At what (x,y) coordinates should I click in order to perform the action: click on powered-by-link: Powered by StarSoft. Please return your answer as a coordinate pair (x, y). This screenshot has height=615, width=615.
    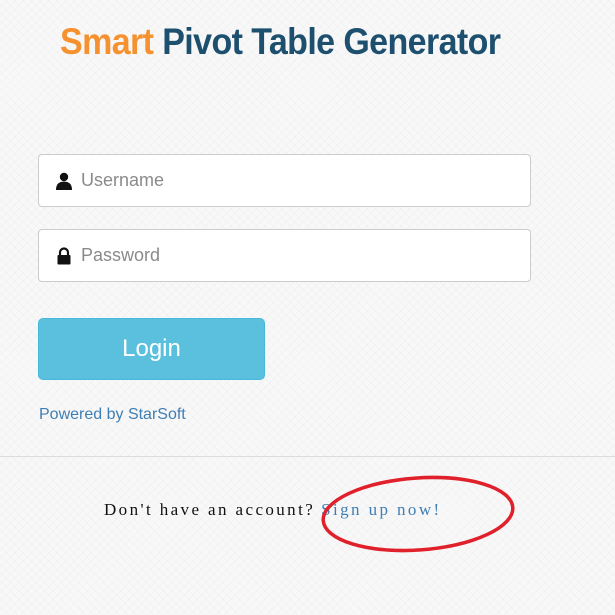
    Looking at the image, I should click on (112, 415).